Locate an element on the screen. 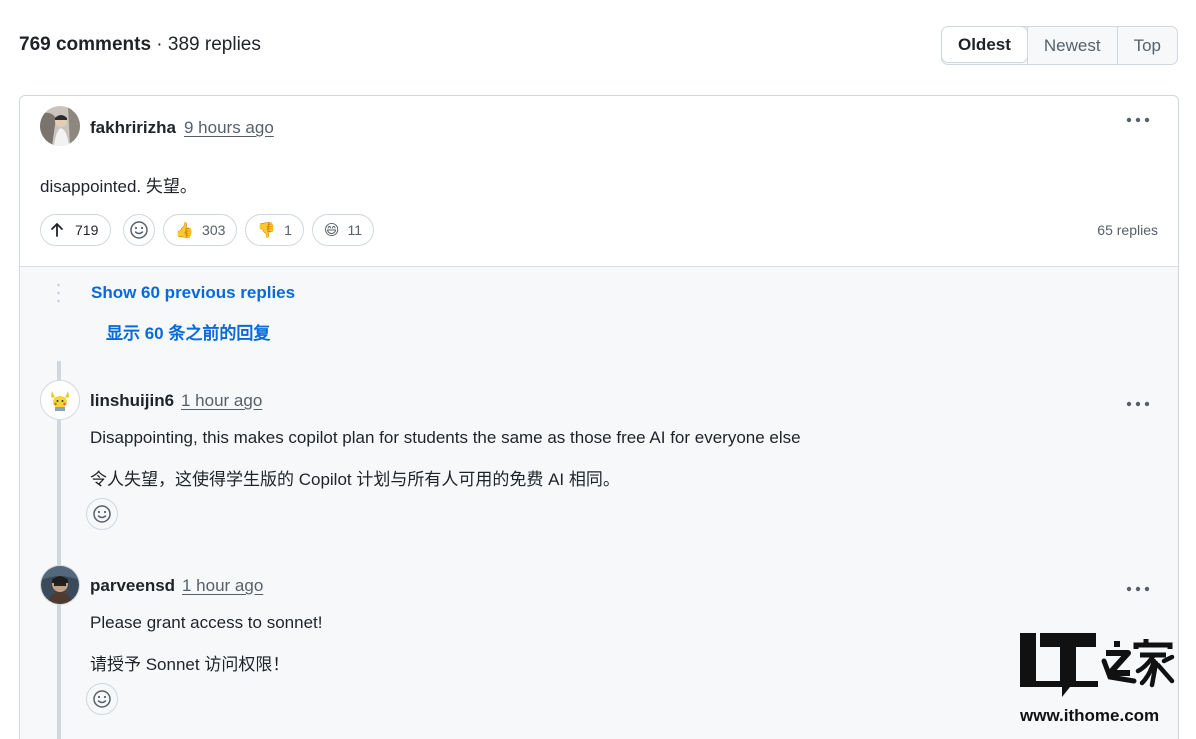  reply-body: Please grant access to sonnet! is located at coordinates (206, 622).